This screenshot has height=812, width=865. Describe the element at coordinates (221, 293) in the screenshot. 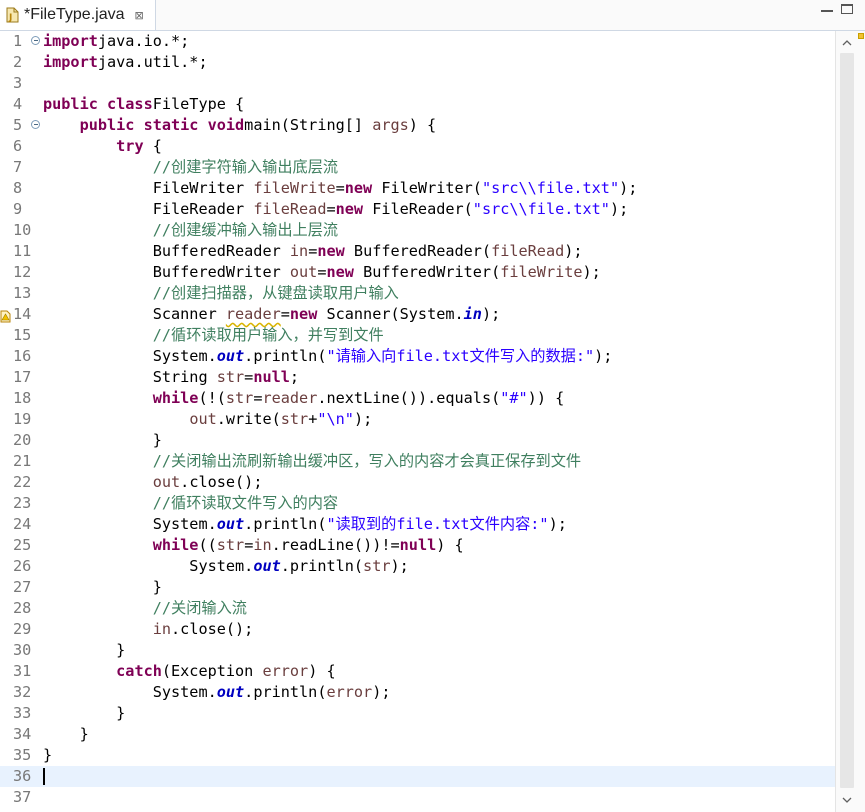

I see `code-text: //创建扫描器，从键盘读取用户输入` at that location.